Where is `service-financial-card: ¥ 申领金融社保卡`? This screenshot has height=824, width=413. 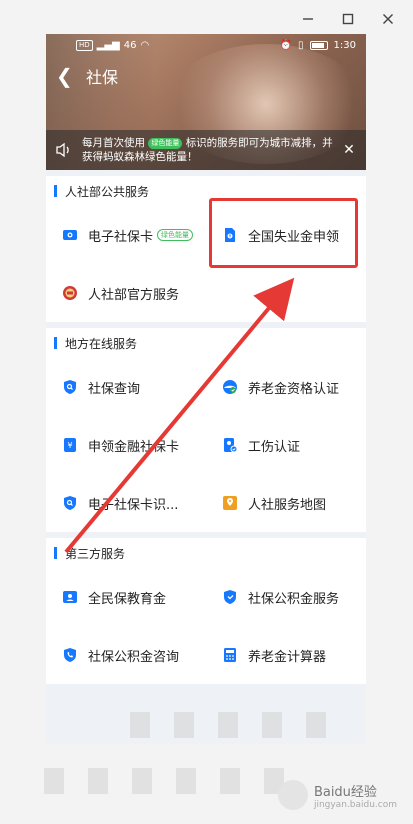 service-financial-card: ¥ 申领金融社保卡 is located at coordinates (126, 445).